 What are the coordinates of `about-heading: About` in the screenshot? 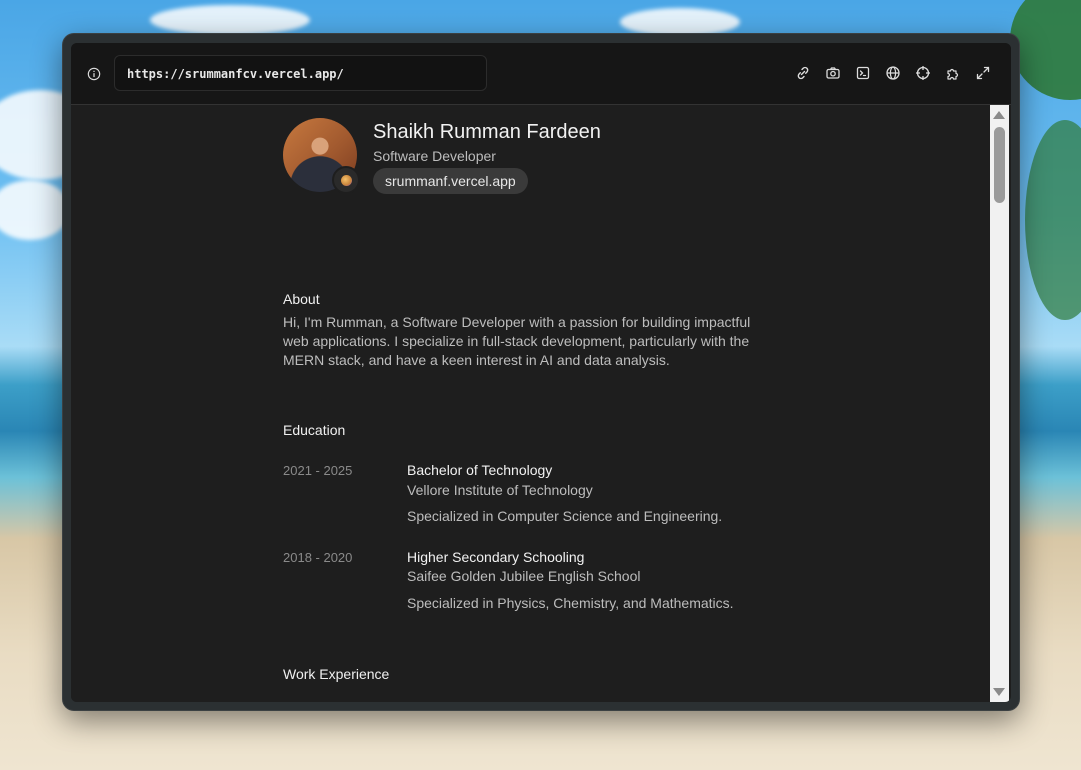 It's located at (301, 299).